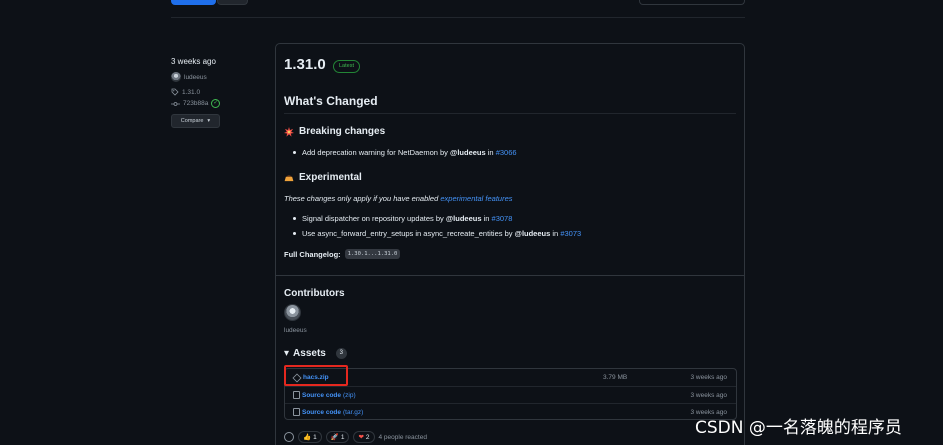 This screenshot has height=445, width=943. Describe the element at coordinates (295, 330) in the screenshot. I see `contributor-name: ludeeus` at that location.